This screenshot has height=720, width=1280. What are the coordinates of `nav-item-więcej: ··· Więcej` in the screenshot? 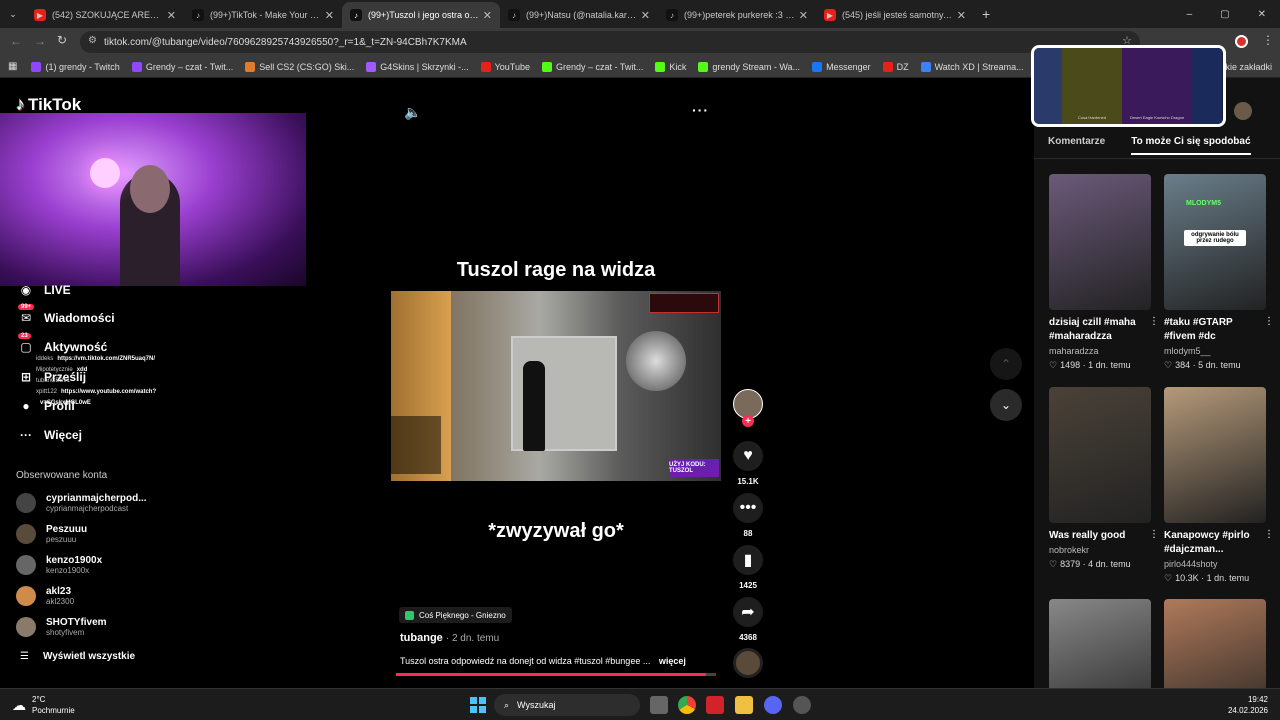 It's located at (50, 435).